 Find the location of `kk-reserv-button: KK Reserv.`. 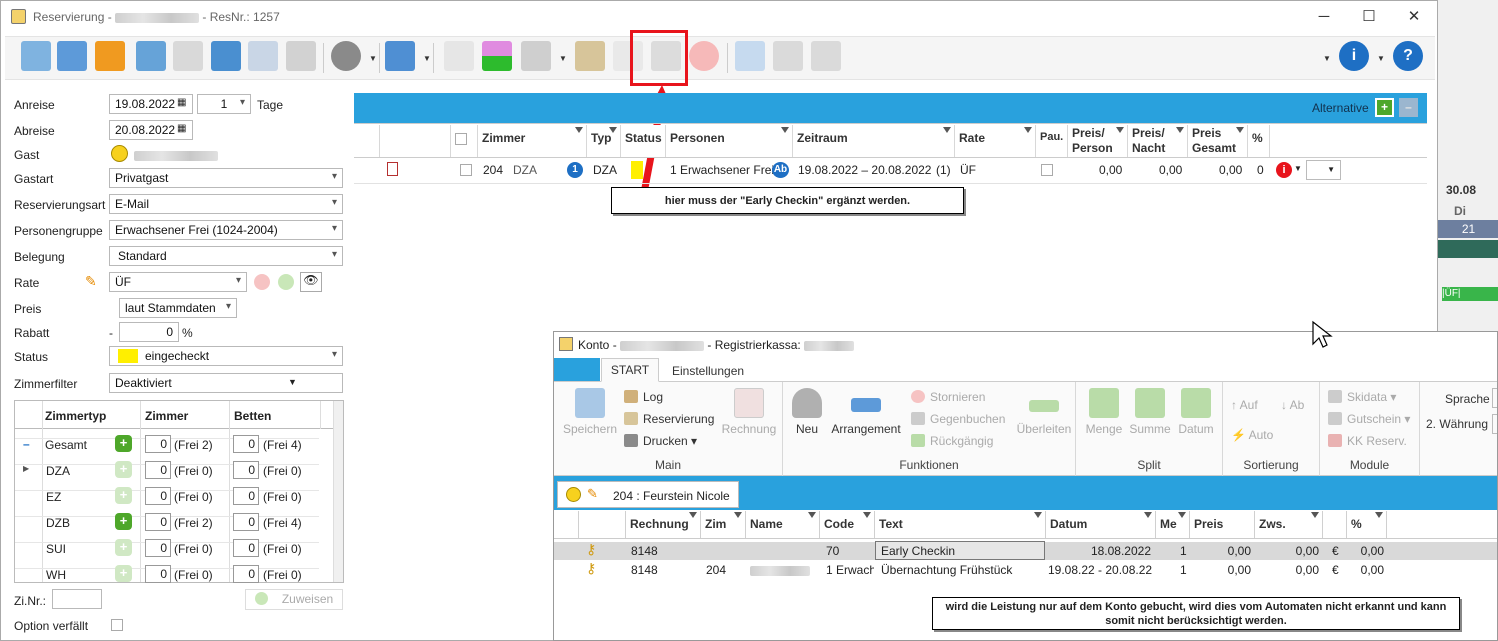

kk-reserv-button: KK Reserv. is located at coordinates (1367, 441).